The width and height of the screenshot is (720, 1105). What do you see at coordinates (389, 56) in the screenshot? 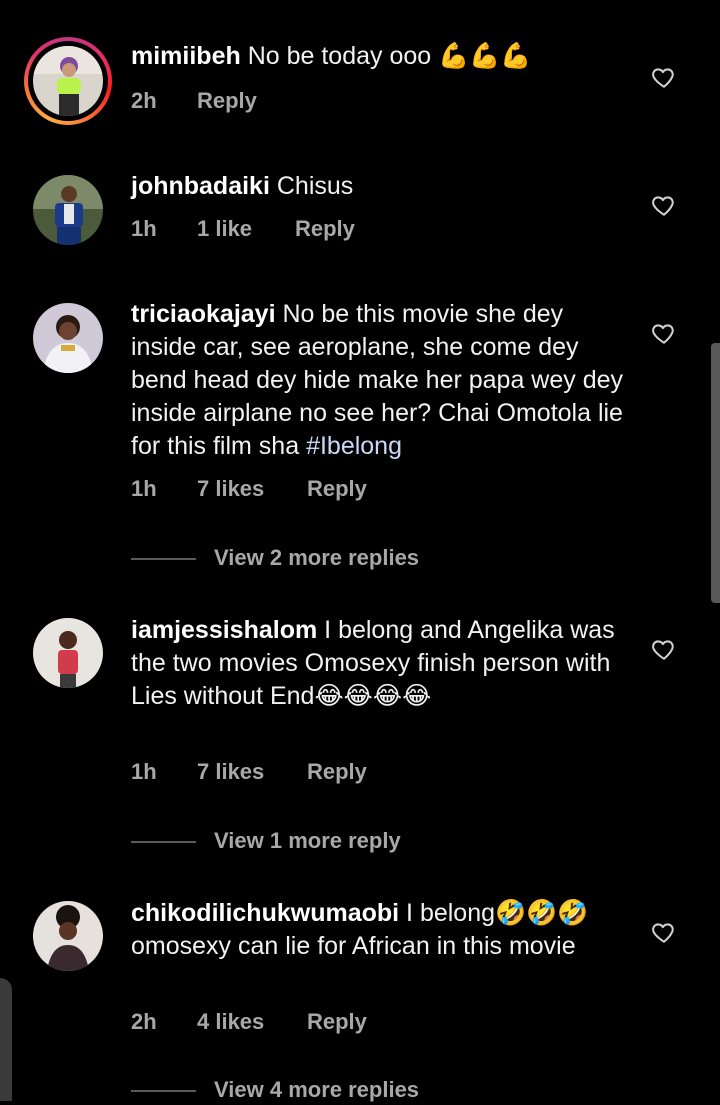
I see `comment-text: No be today ooo 💪💪💪` at bounding box center [389, 56].